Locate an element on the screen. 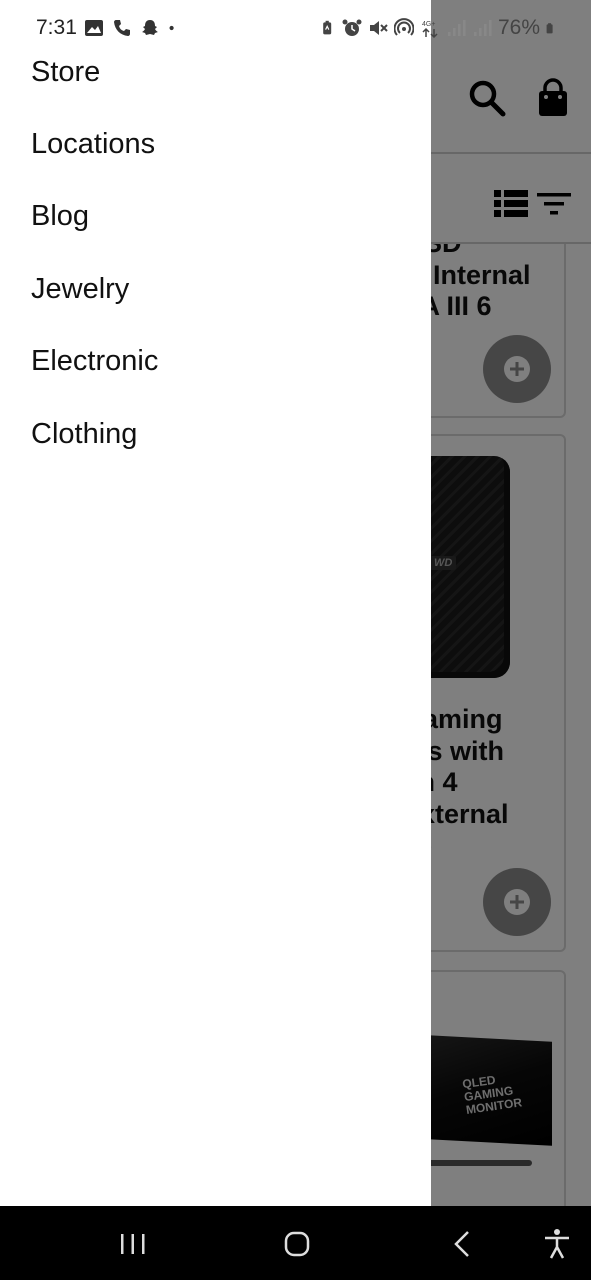 The width and height of the screenshot is (591, 1280). drawer-item-jewelry: Jewelry is located at coordinates (215, 289).